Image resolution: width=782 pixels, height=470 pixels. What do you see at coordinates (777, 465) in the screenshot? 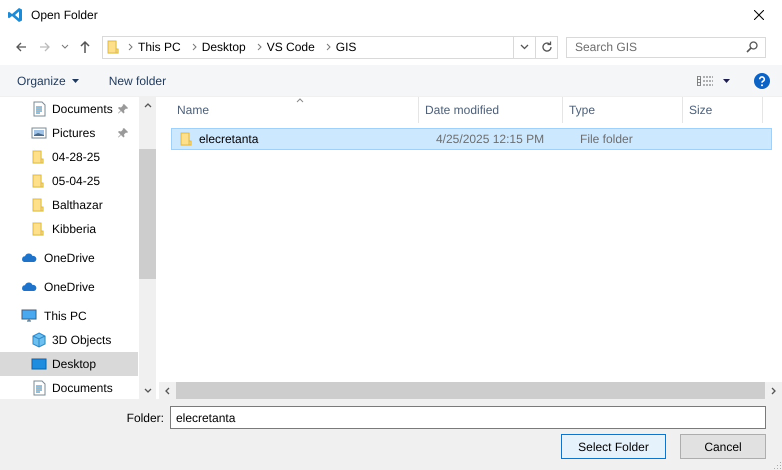
I see `resize-grip-icon` at bounding box center [777, 465].